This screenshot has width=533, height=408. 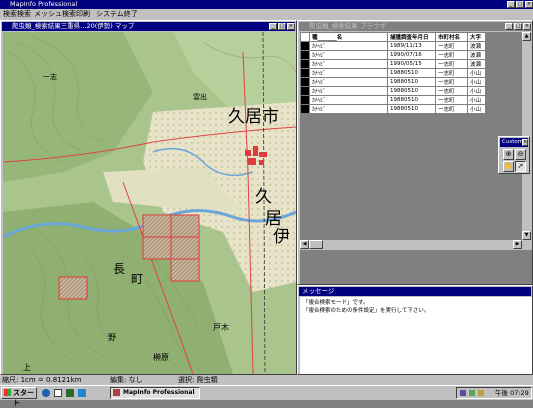 What do you see at coordinates (481, 393) in the screenshot?
I see `ime-icon` at bounding box center [481, 393].